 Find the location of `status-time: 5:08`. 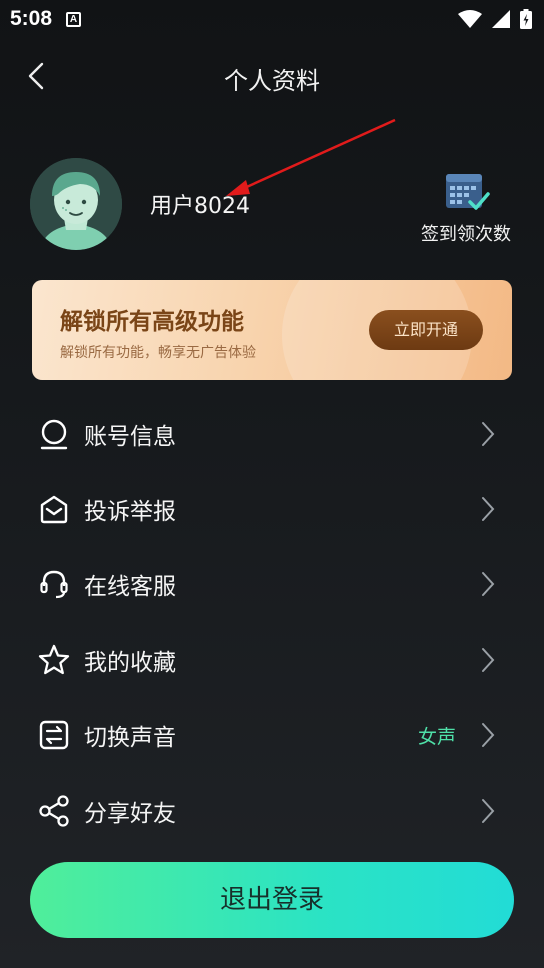

status-time: 5:08 is located at coordinates (31, 18).